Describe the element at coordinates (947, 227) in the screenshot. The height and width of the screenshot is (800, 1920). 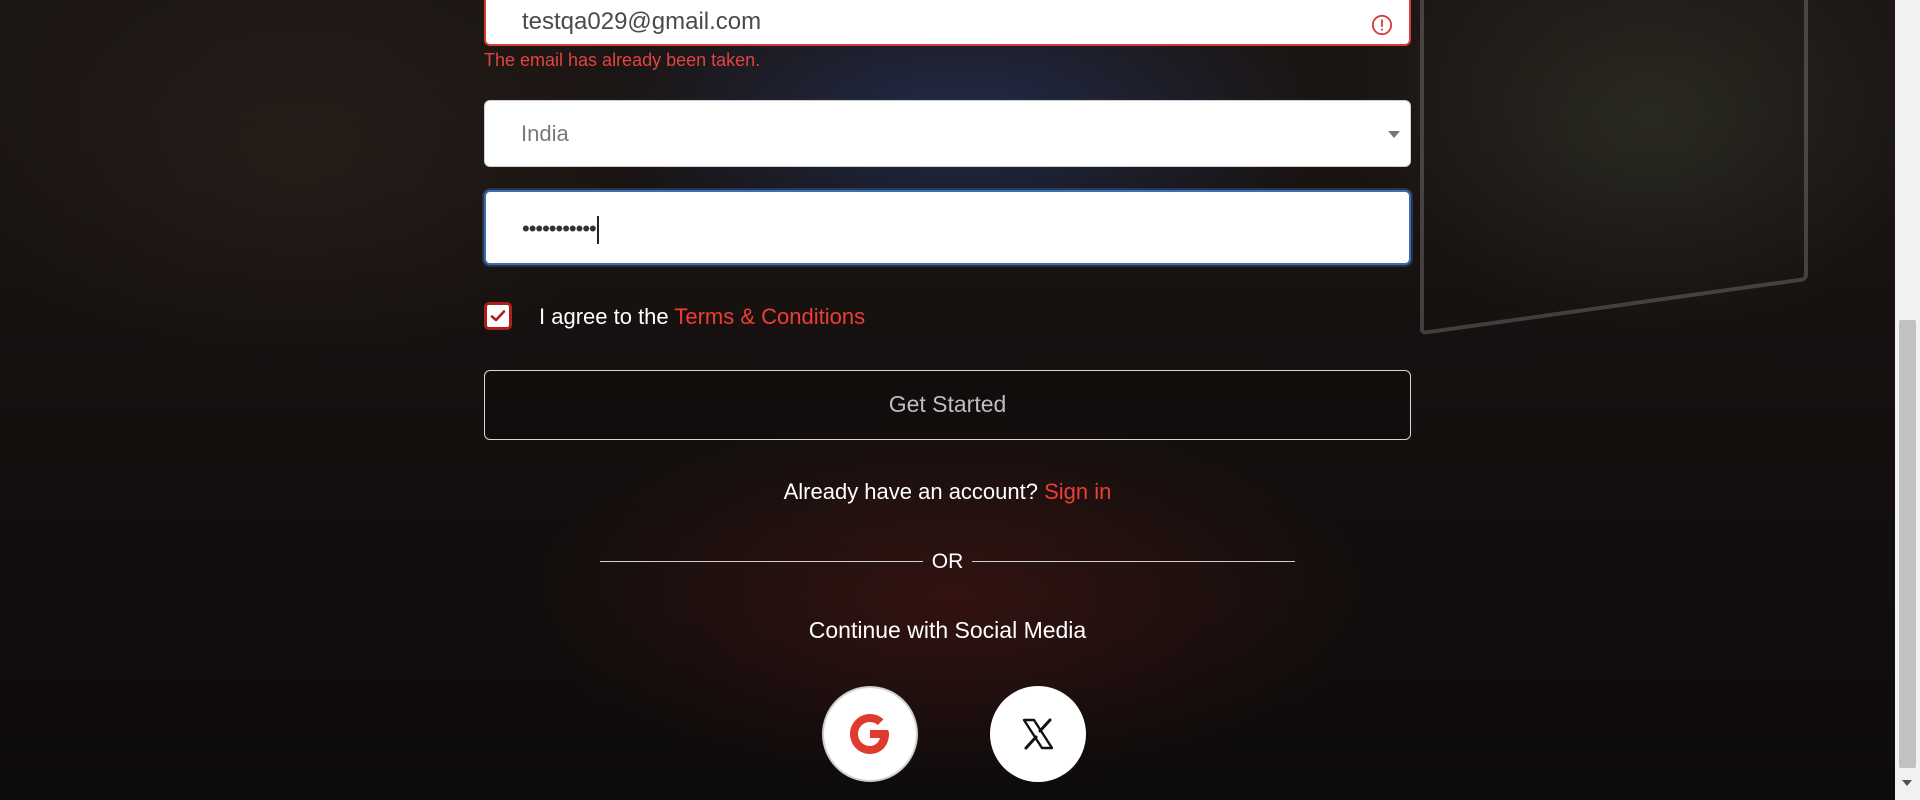
I see `password-field: •••••••••••` at that location.